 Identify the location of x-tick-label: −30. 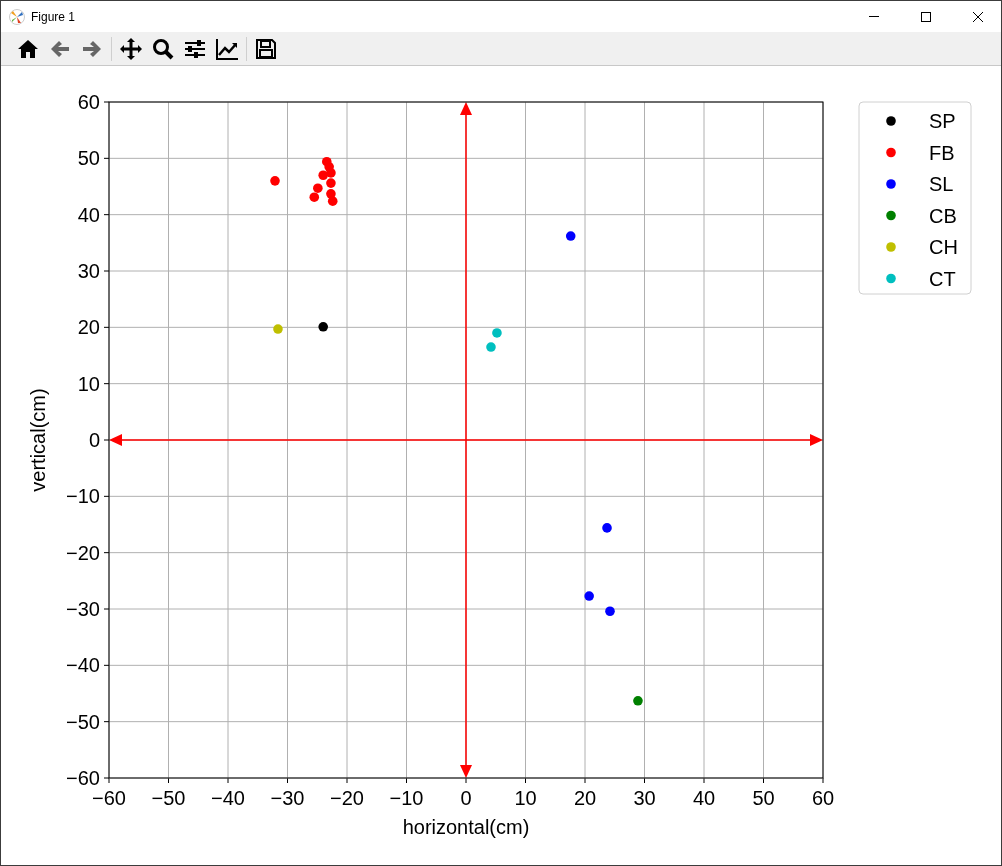
(287, 798).